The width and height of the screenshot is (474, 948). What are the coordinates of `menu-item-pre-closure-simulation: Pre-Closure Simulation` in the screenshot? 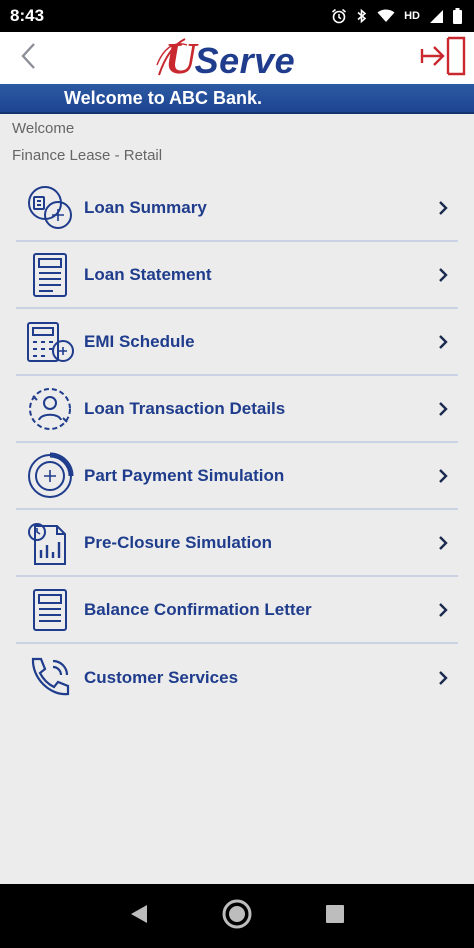 It's located at (237, 543).